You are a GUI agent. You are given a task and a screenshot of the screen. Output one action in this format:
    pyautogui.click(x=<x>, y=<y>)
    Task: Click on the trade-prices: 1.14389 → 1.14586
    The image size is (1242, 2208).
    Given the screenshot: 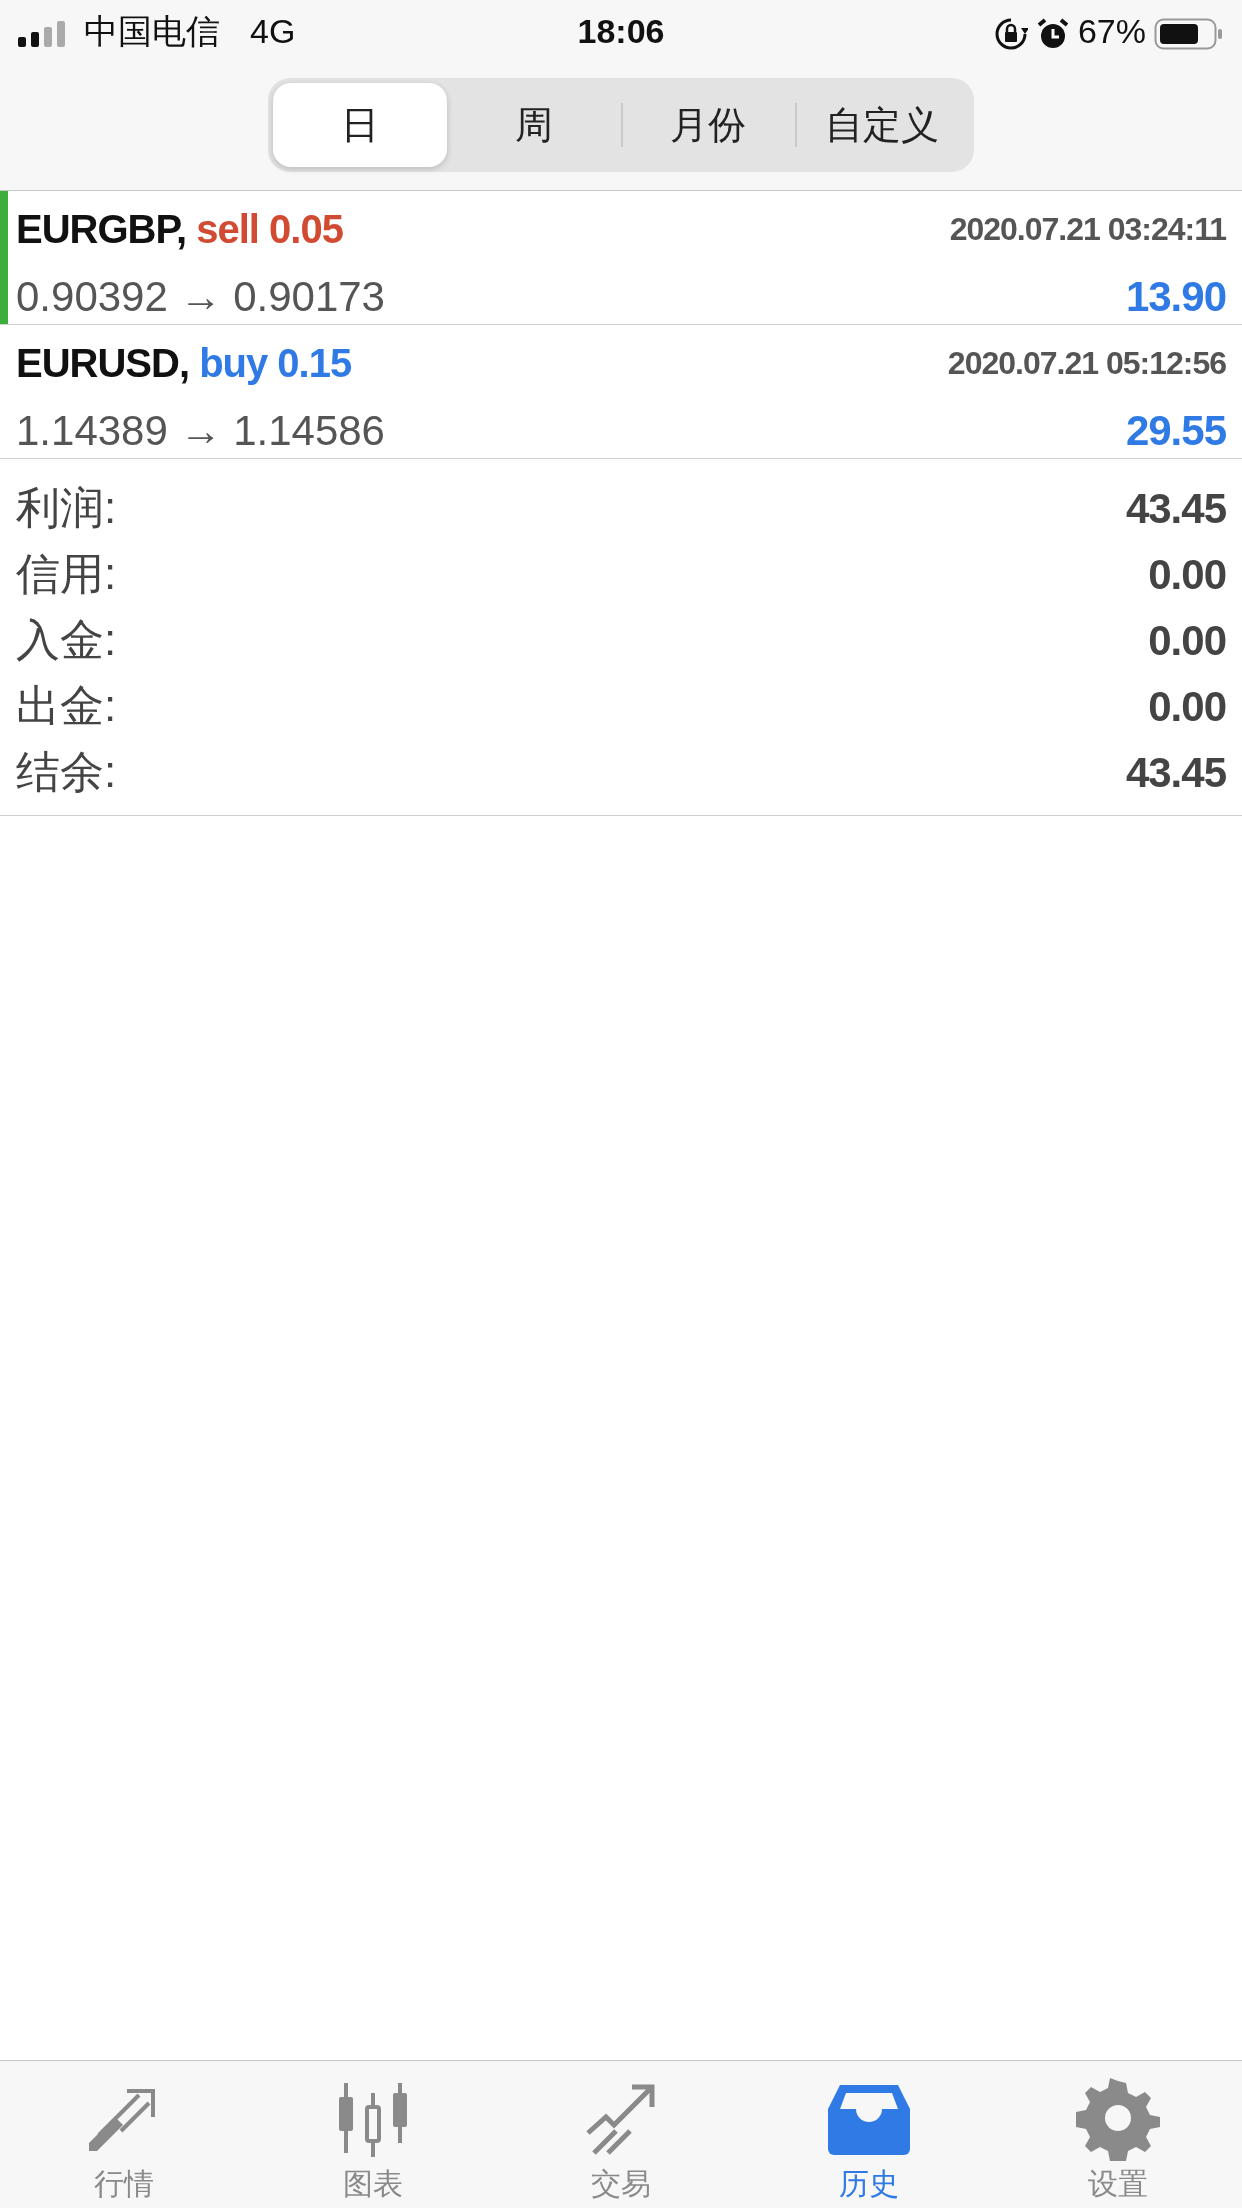 What is the action you would take?
    pyautogui.click(x=200, y=431)
    